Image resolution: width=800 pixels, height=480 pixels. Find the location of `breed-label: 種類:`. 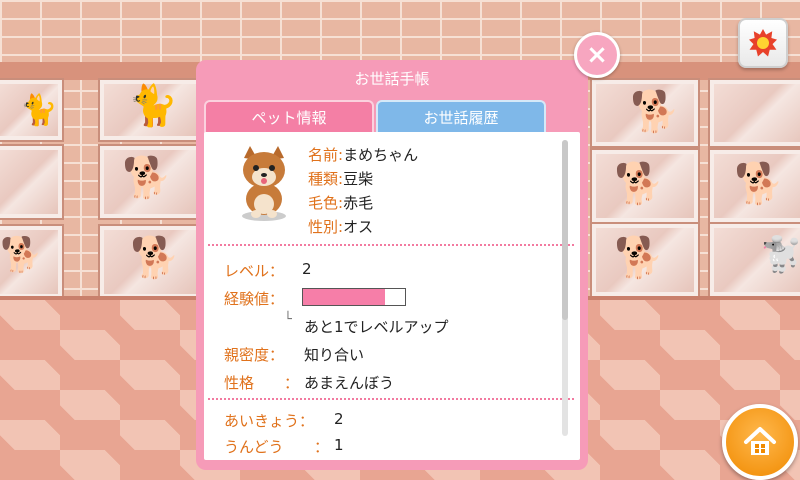

breed-label: 種類: is located at coordinates (326, 179).